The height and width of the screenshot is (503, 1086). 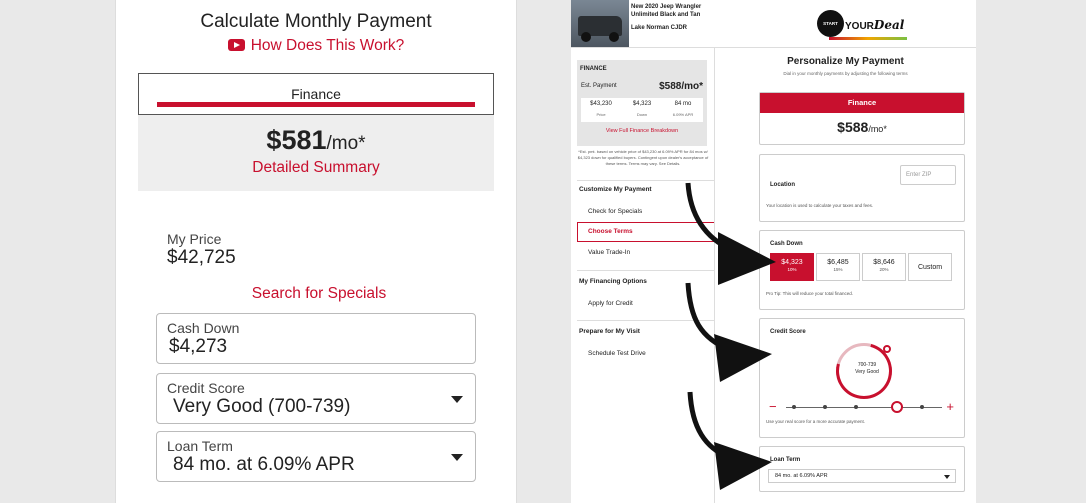 I want to click on nav-item-choose-terms: Choose Terms, so click(x=610, y=231).